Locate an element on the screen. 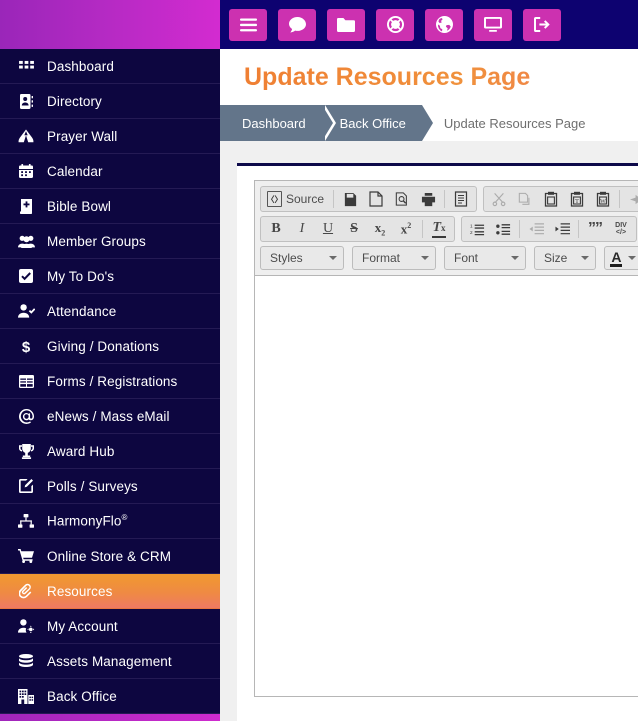  sidebar-item-giving-donations: $ Giving / Donations is located at coordinates (110, 346).